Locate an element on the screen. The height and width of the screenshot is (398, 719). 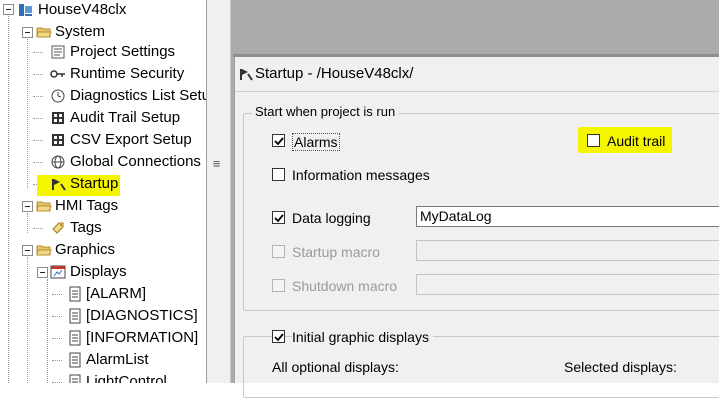
tree-label: [ALARM] is located at coordinates (116, 293).